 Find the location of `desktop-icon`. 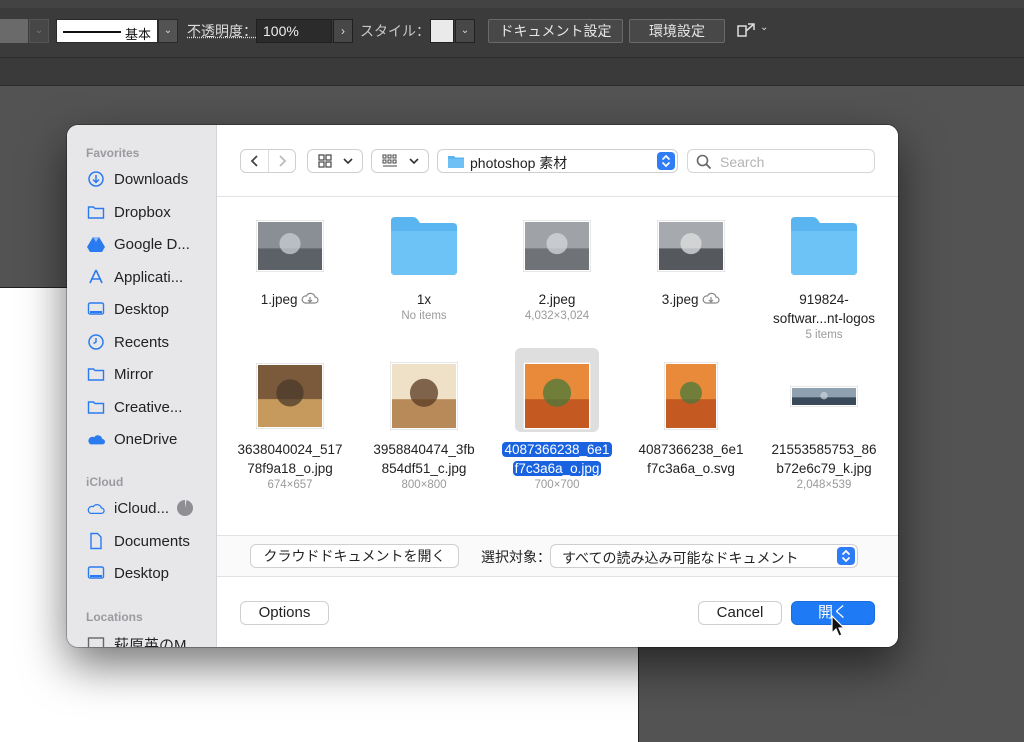

desktop-icon is located at coordinates (96, 573).